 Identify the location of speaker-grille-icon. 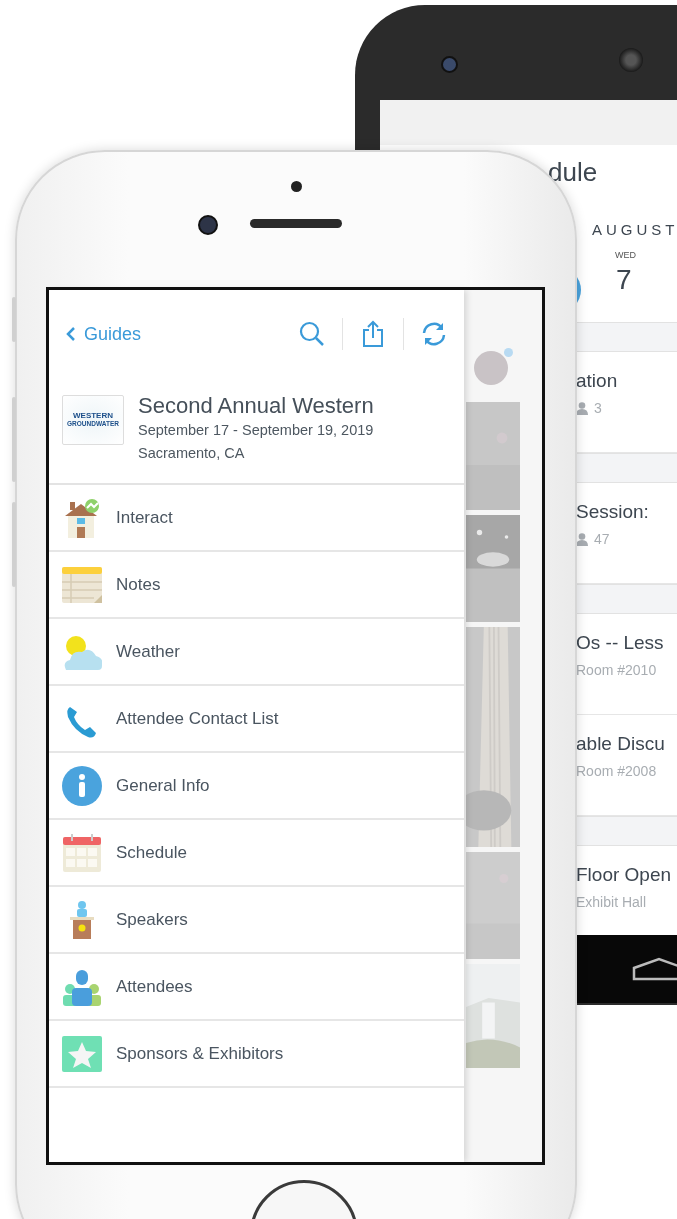
(631, 60).